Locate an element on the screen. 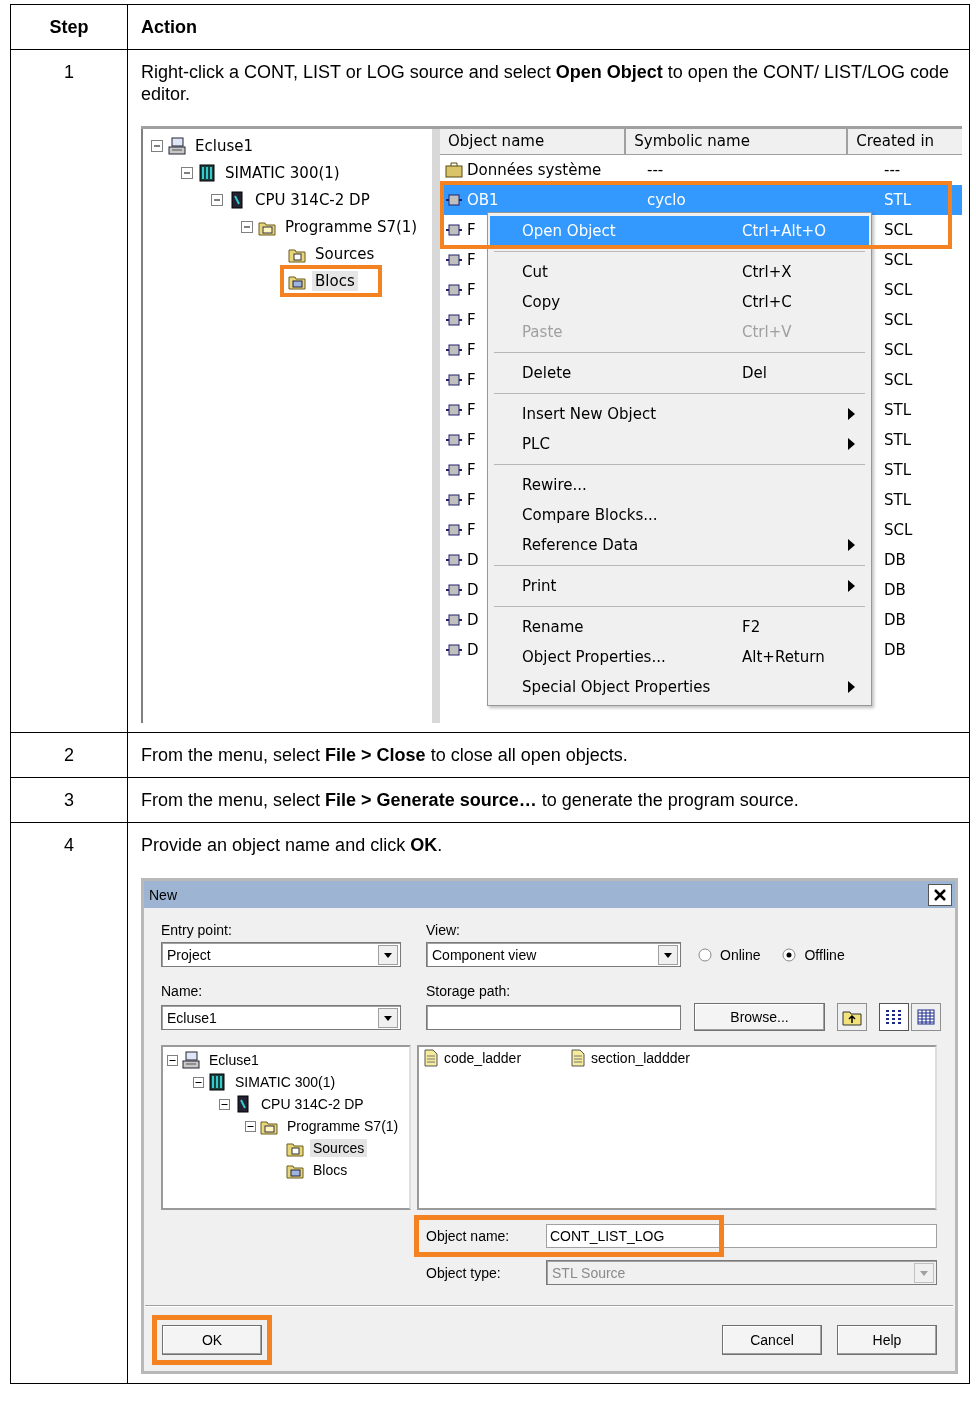 The height and width of the screenshot is (1409, 976). field-label: Entry point: is located at coordinates (197, 930).